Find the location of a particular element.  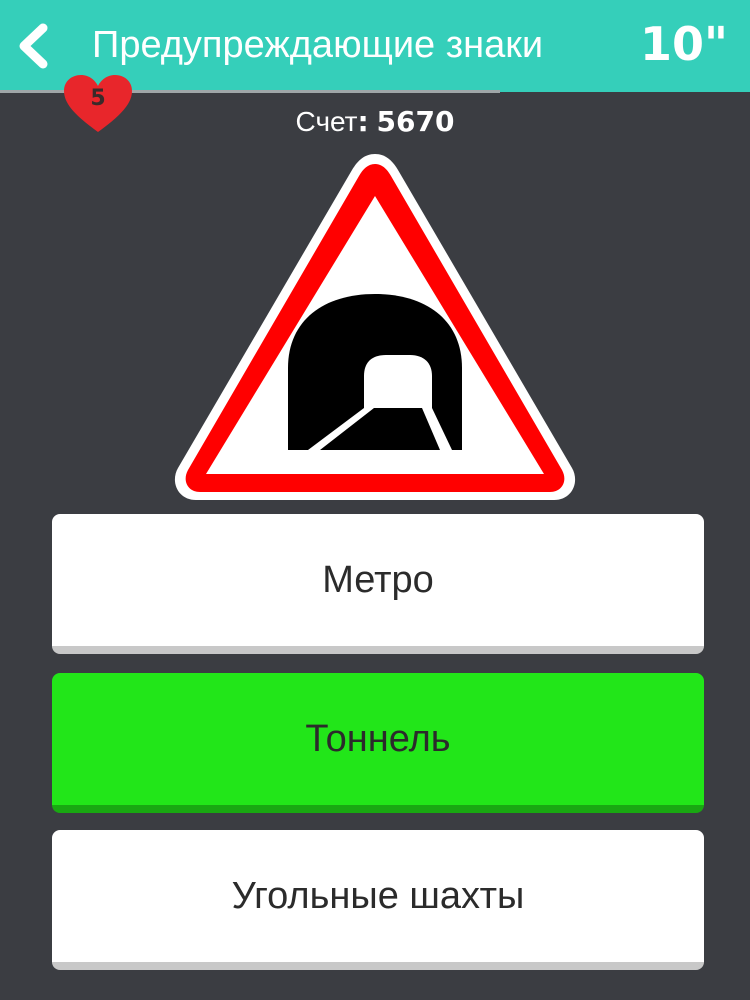

timer: 10" is located at coordinates (684, 44).